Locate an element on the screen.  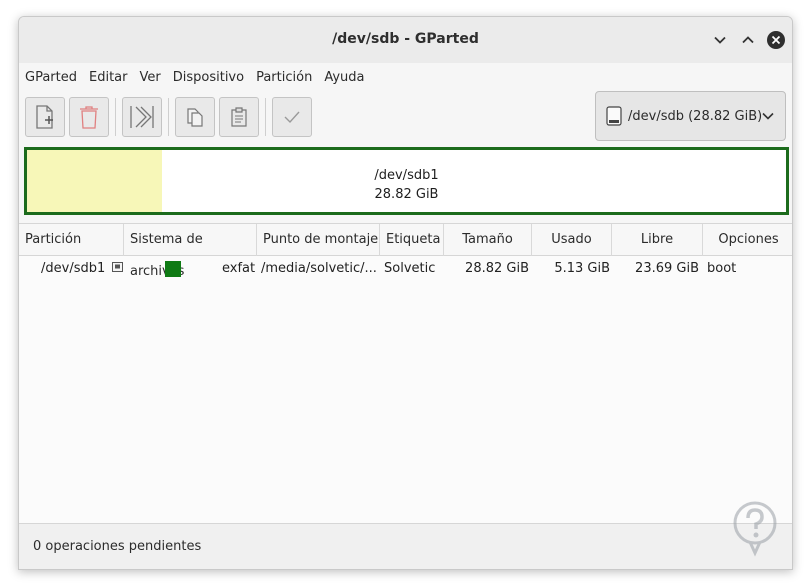
close-icon is located at coordinates (776, 40).